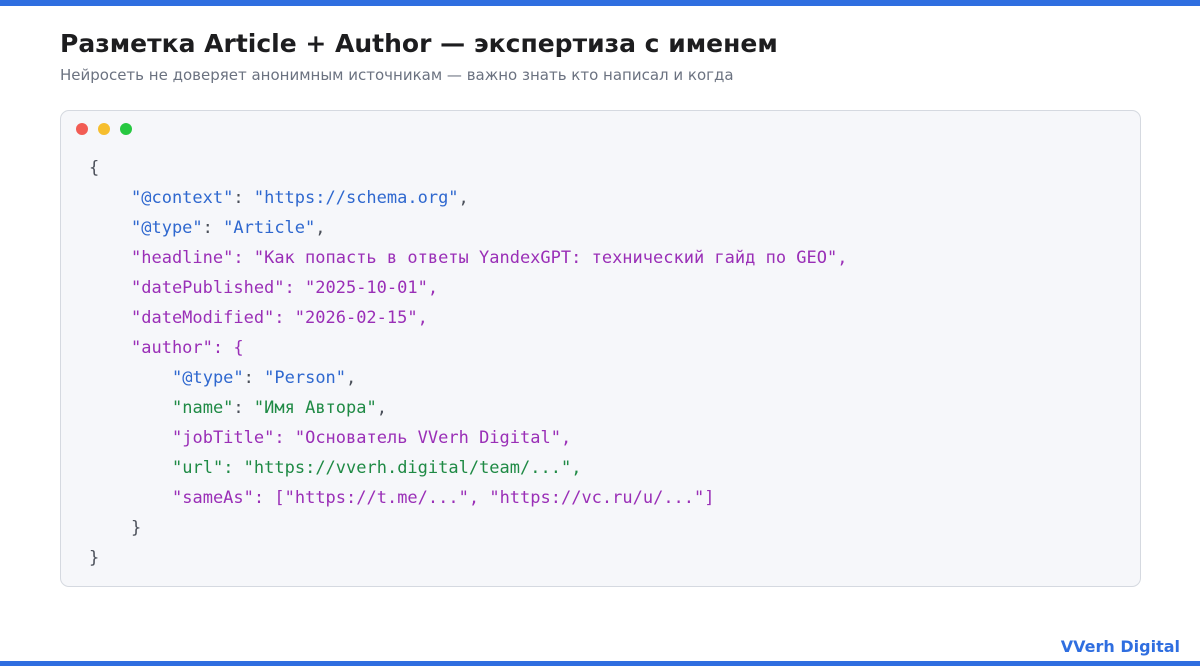  I want to click on author-key: "author", so click(172, 348).